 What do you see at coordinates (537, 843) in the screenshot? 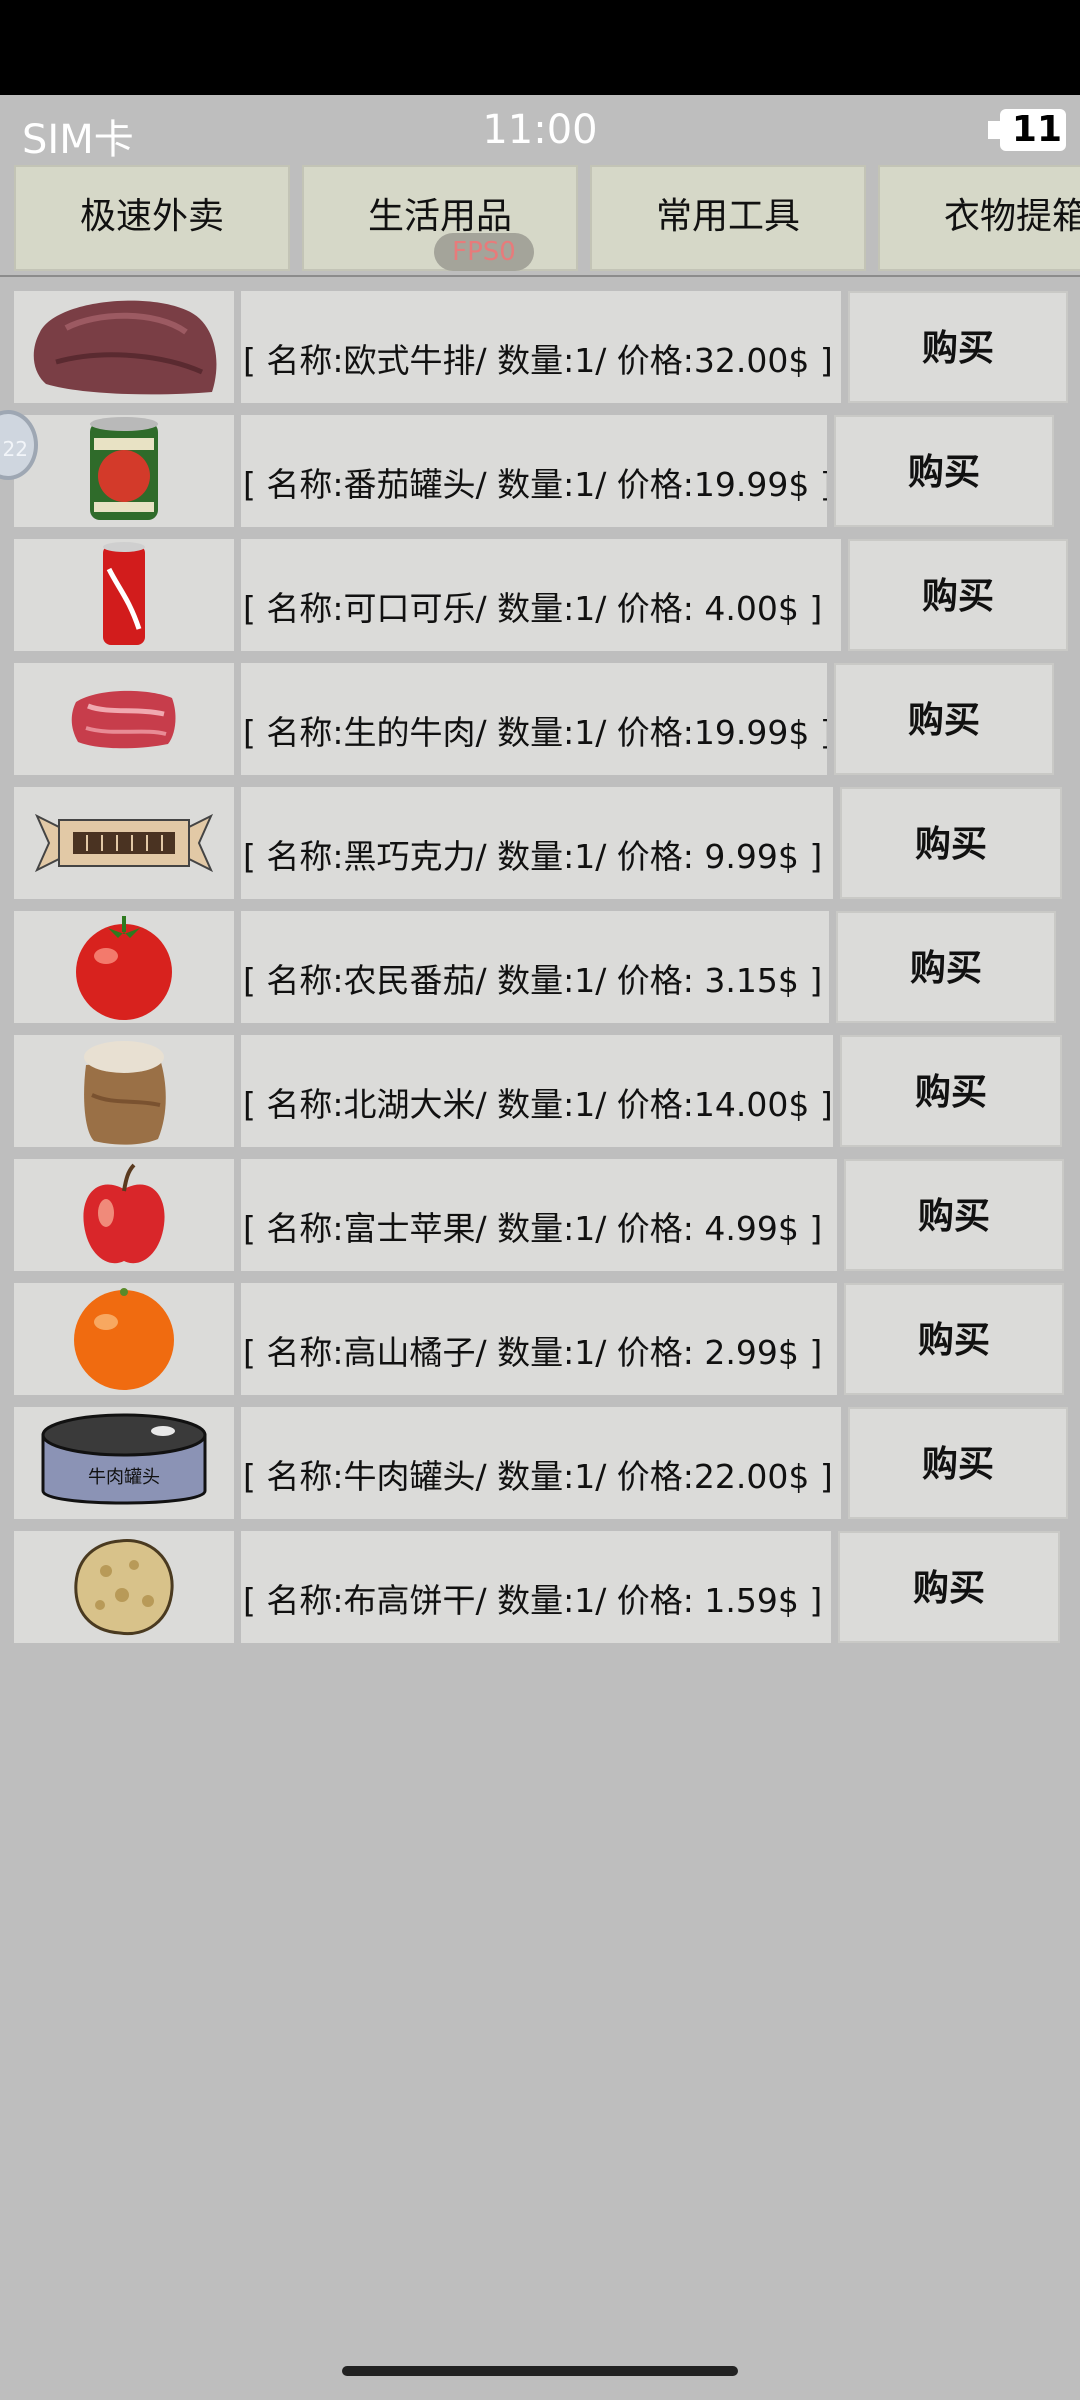
I see `product-info: [ 名称:黑巧克力/ 数量:1/ 价格: 9.99$ ]` at bounding box center [537, 843].